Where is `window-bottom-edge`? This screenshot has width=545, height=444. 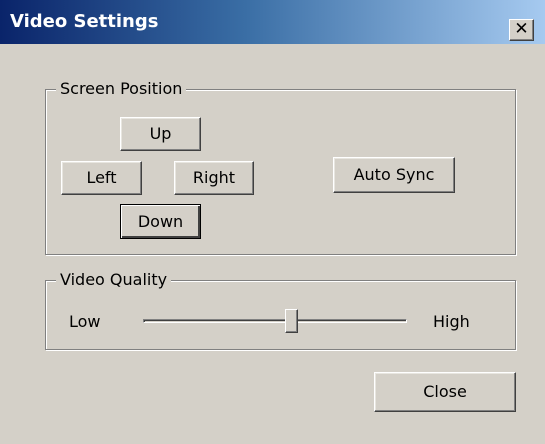 window-bottom-edge is located at coordinates (272, 438).